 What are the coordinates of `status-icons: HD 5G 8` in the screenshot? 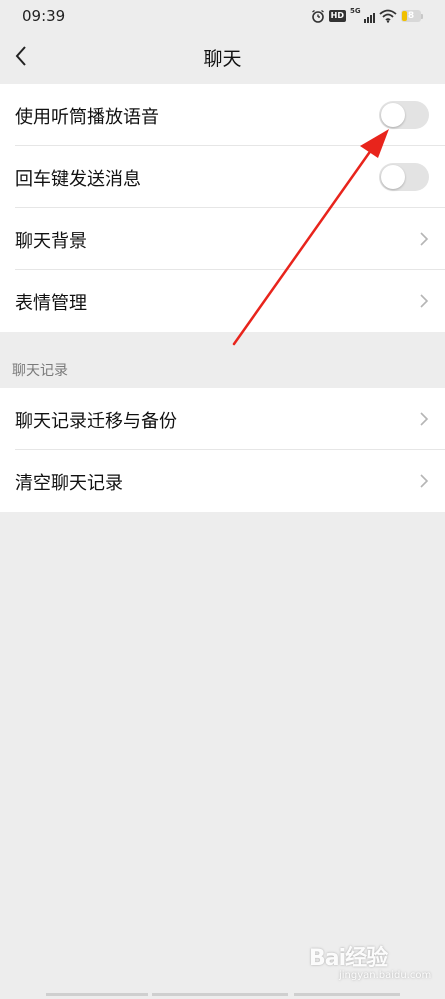 It's located at (367, 15).